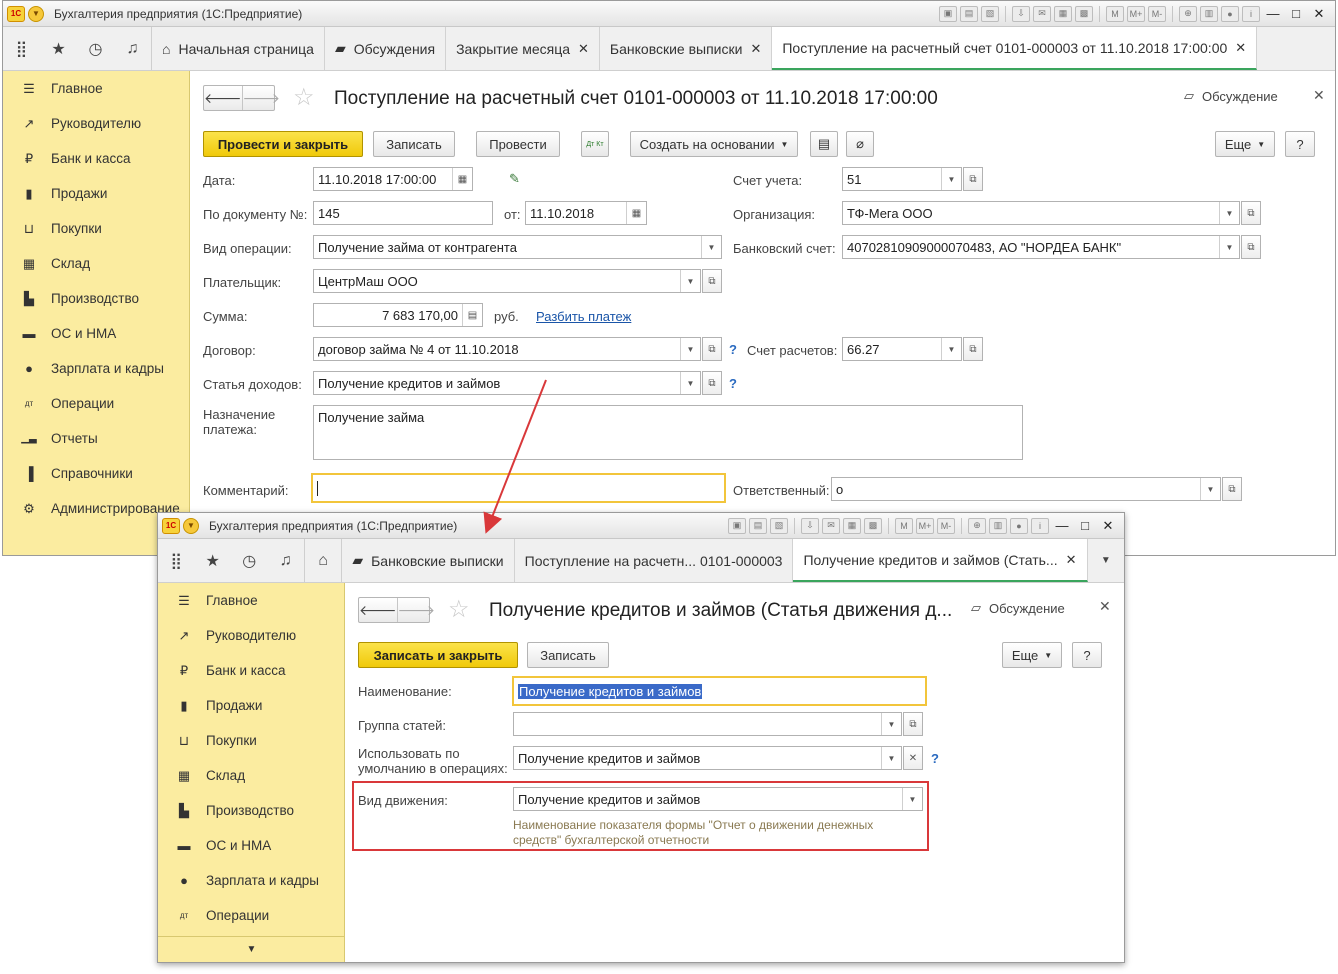 The height and width of the screenshot is (974, 1338). I want to click on sidebar-item-salary: ● Зарплата и кадры, so click(96, 368).